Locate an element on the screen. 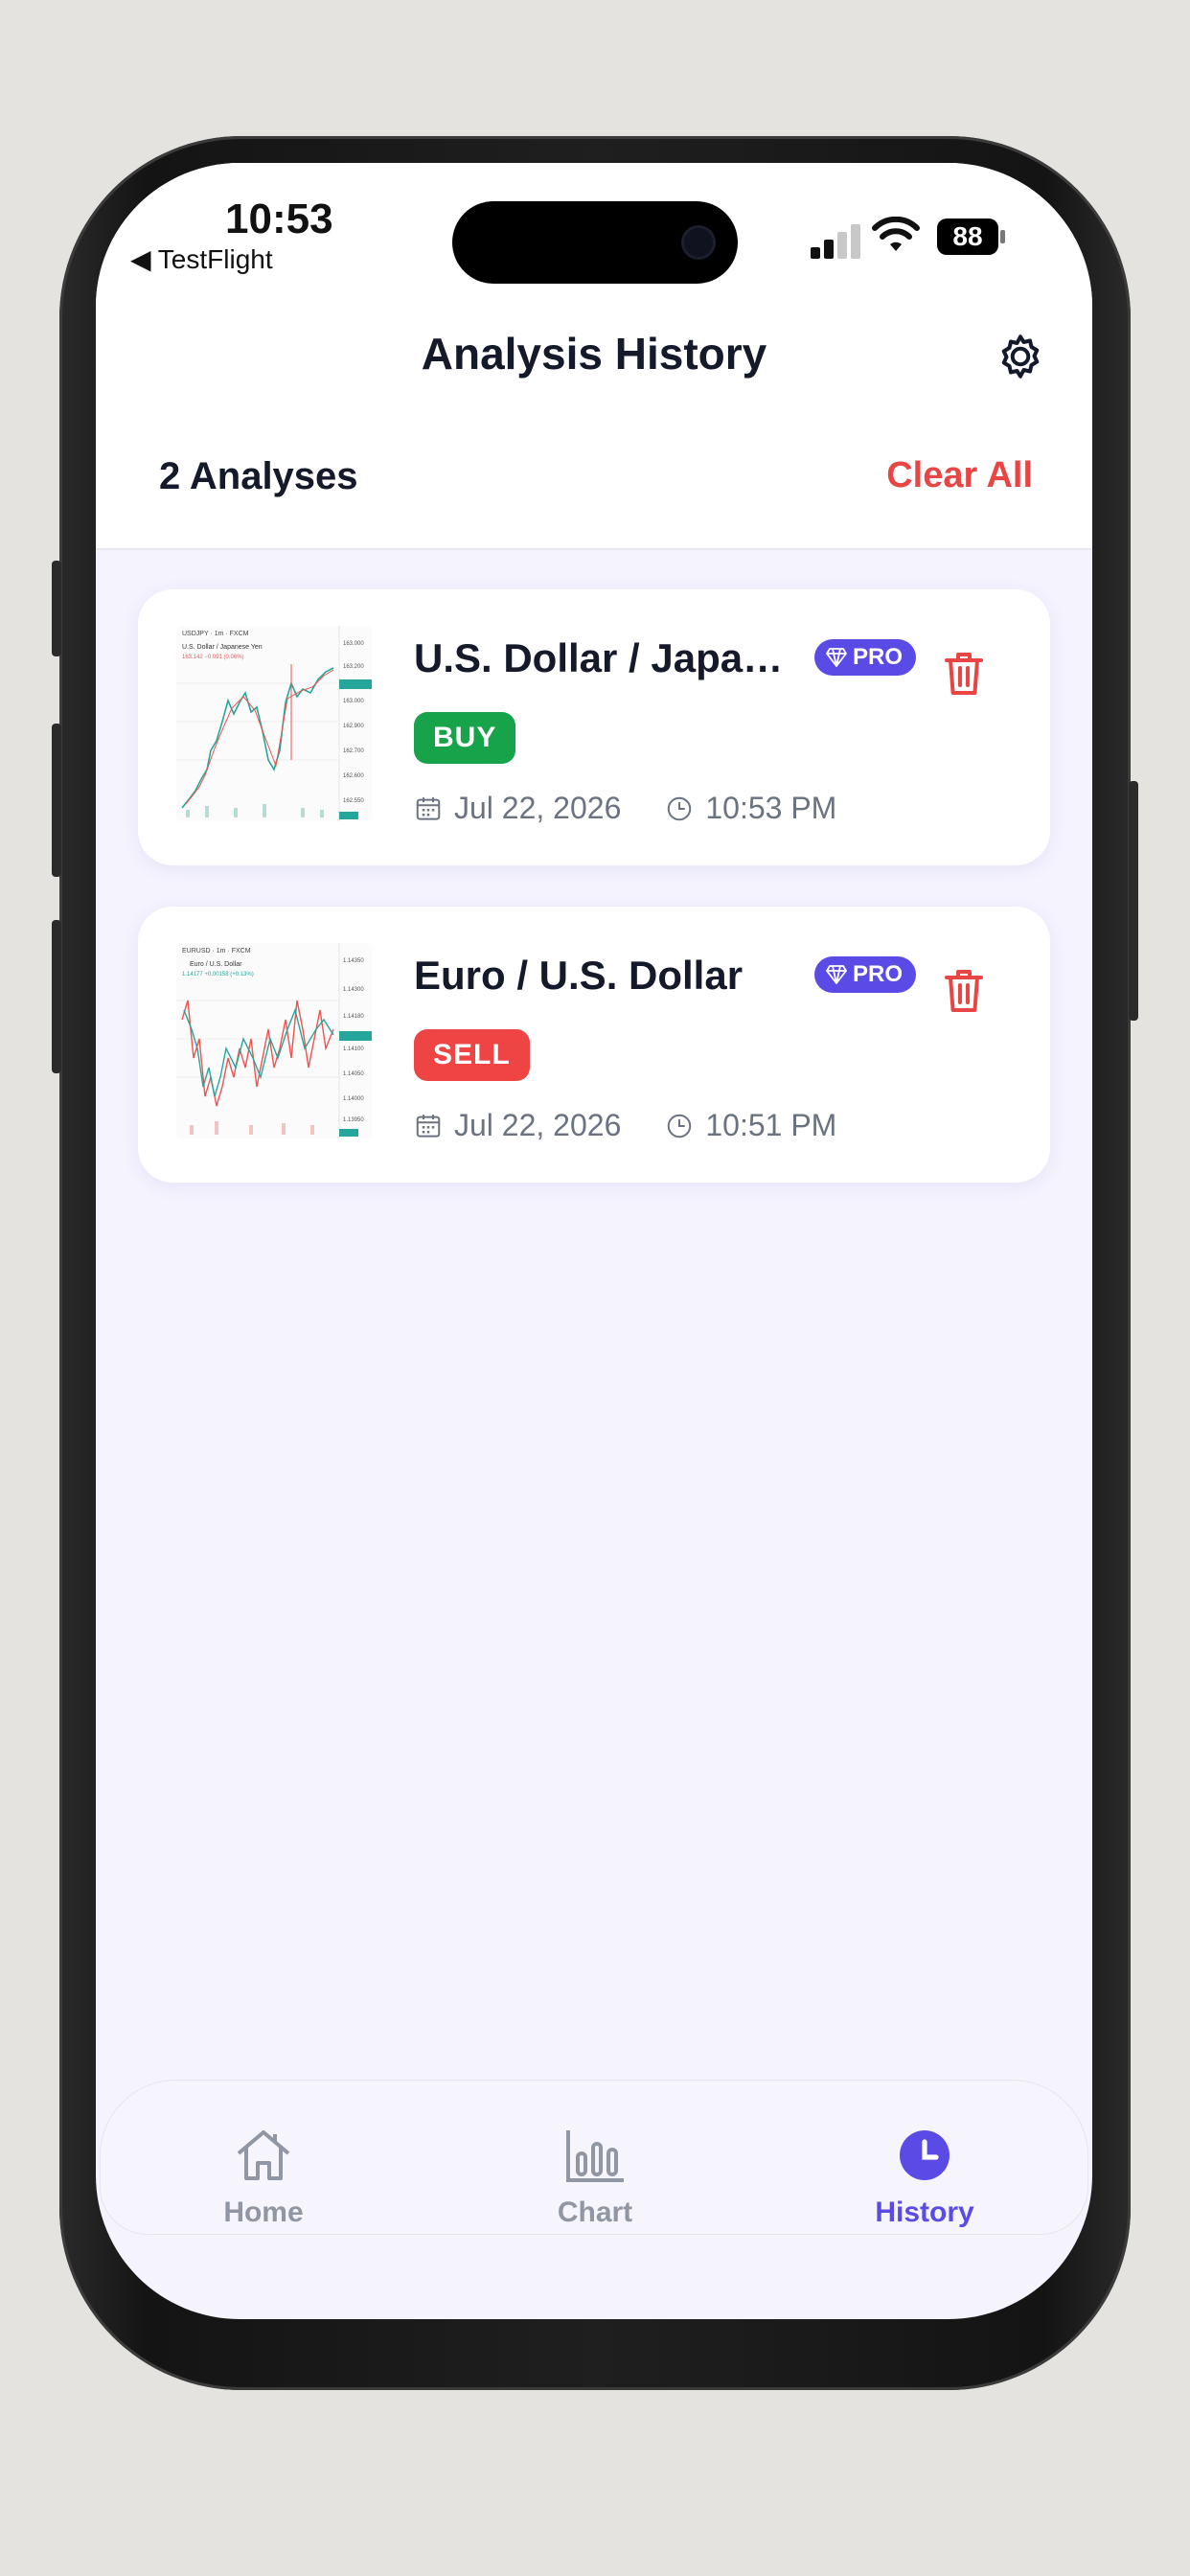 This screenshot has width=1190, height=2576. camera-icon is located at coordinates (699, 242).